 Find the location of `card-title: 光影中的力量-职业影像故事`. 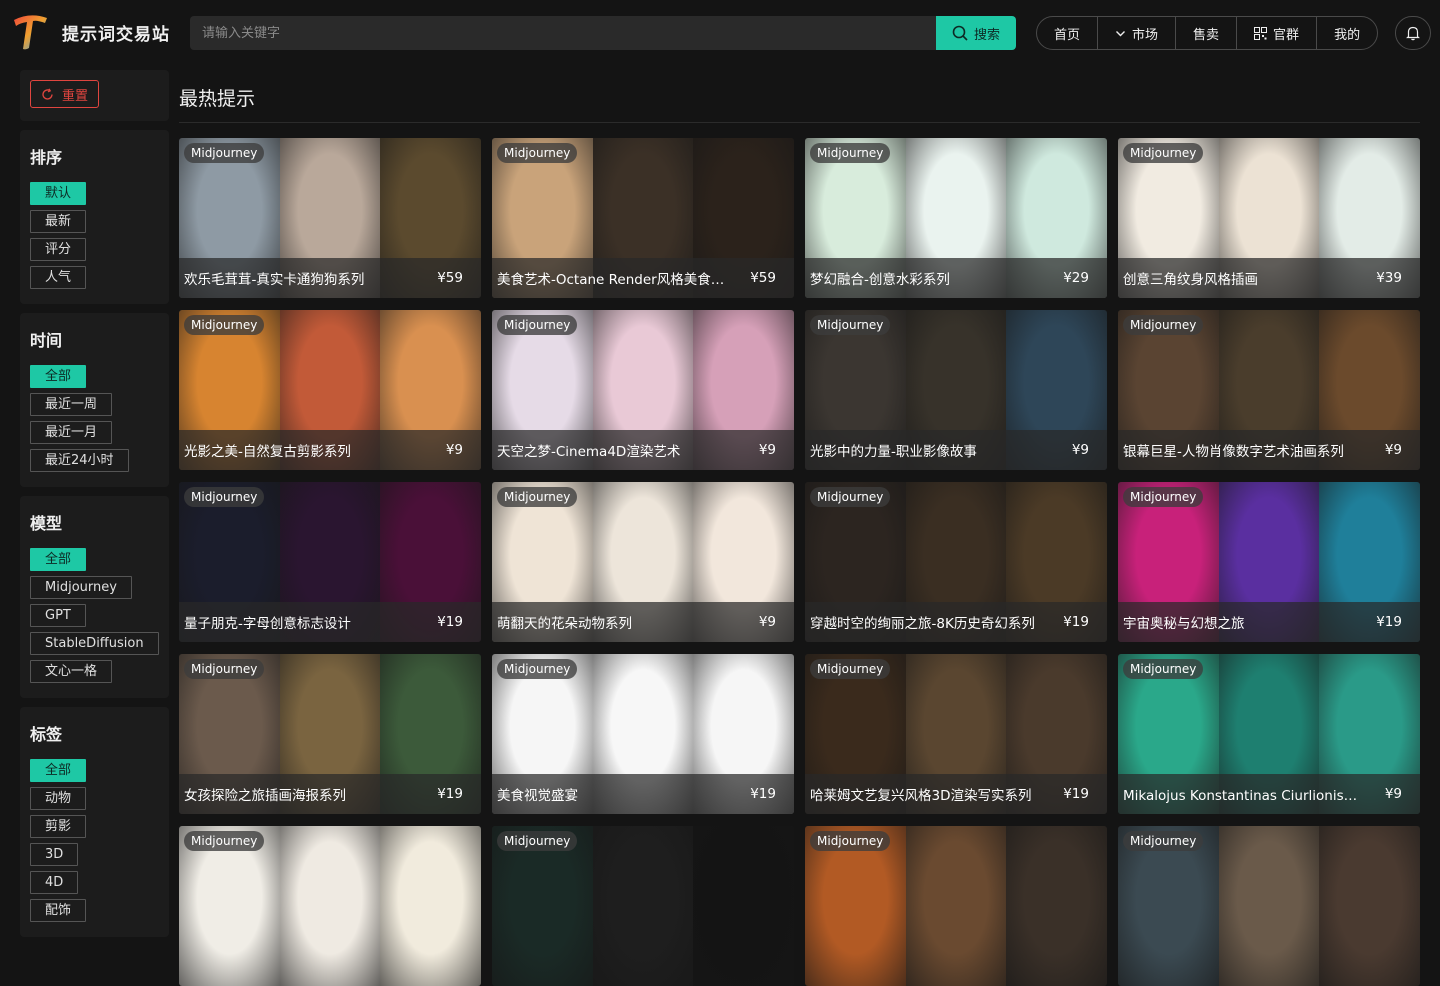

card-title: 光影中的力量-职业影像故事 is located at coordinates (893, 452).